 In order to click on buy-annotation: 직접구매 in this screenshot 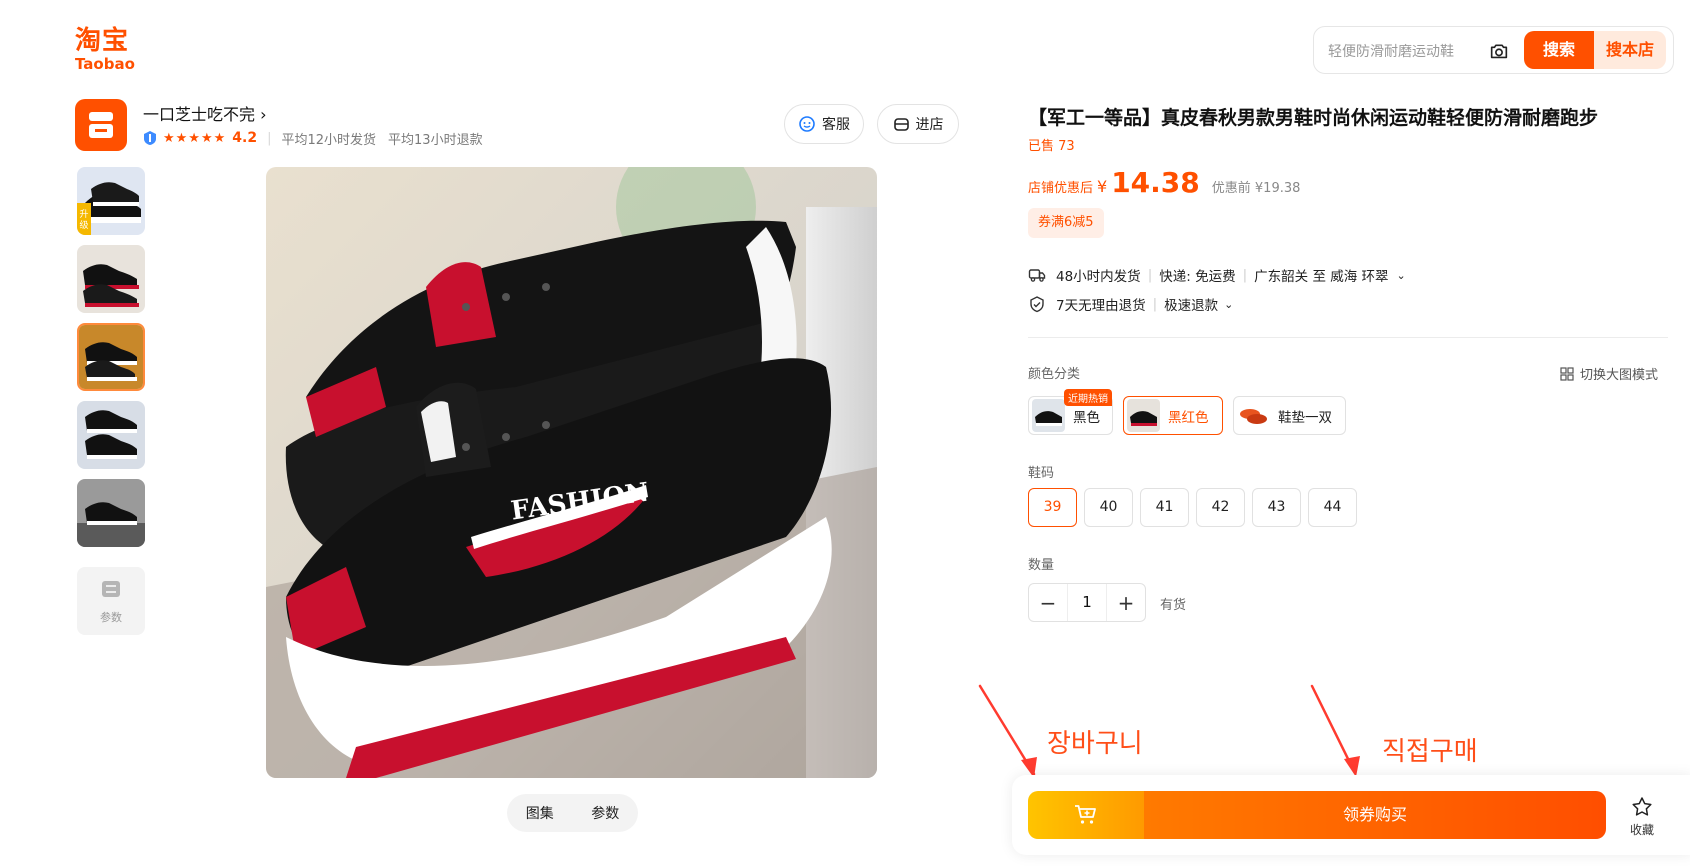, I will do `click(1430, 752)`.